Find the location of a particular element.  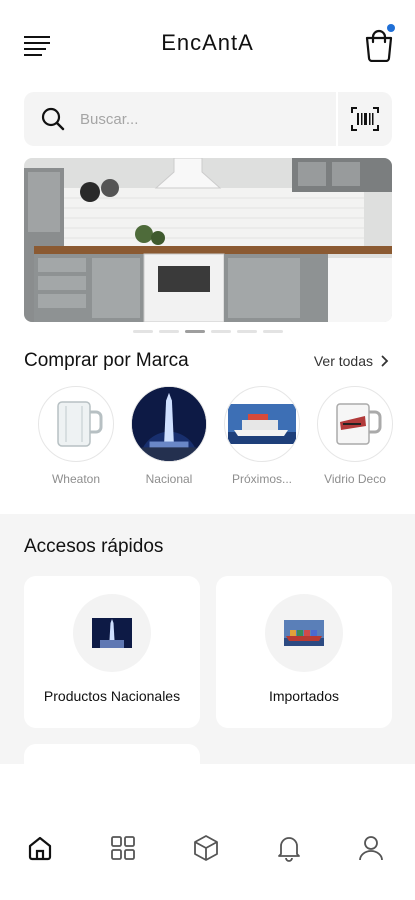

quick-card-productos-nacionales: Productos Nacionales is located at coordinates (112, 652).